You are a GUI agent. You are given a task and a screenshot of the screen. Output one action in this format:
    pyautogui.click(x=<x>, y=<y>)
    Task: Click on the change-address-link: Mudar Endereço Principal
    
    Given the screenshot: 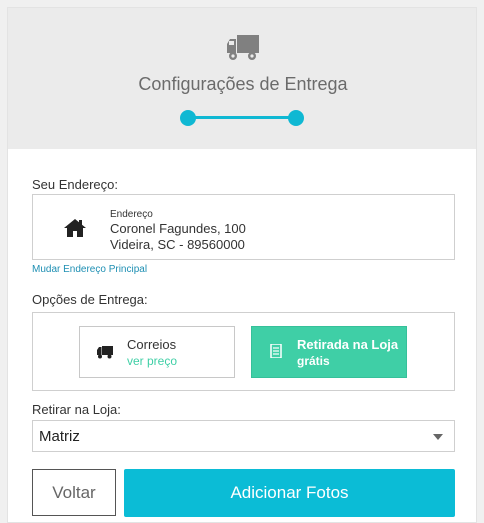 What is the action you would take?
    pyautogui.click(x=89, y=269)
    